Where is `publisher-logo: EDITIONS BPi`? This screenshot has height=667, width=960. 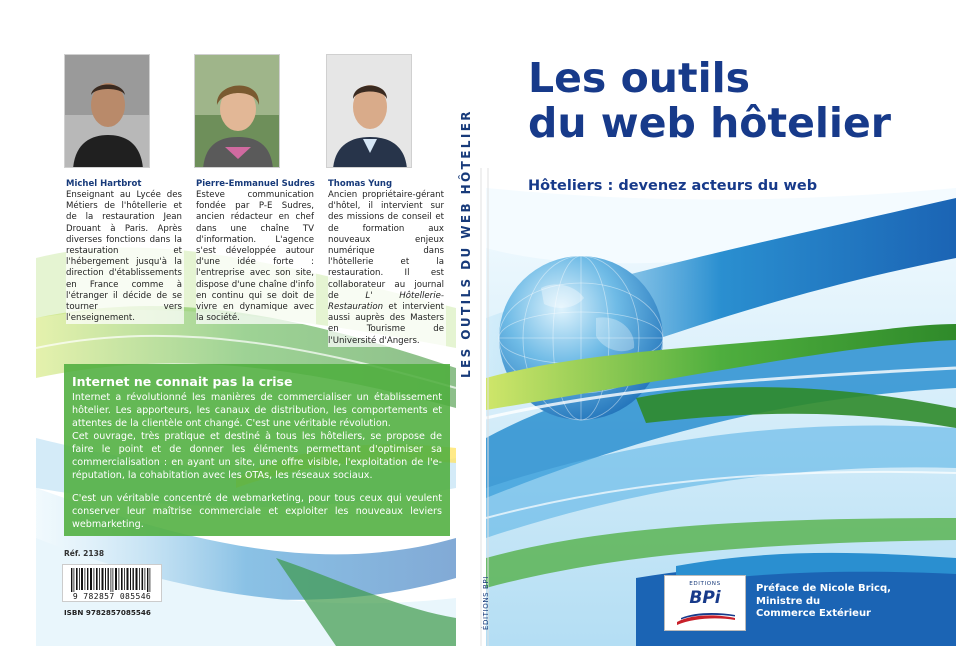
publisher-logo: EDITIONS BPi is located at coordinates (705, 603).